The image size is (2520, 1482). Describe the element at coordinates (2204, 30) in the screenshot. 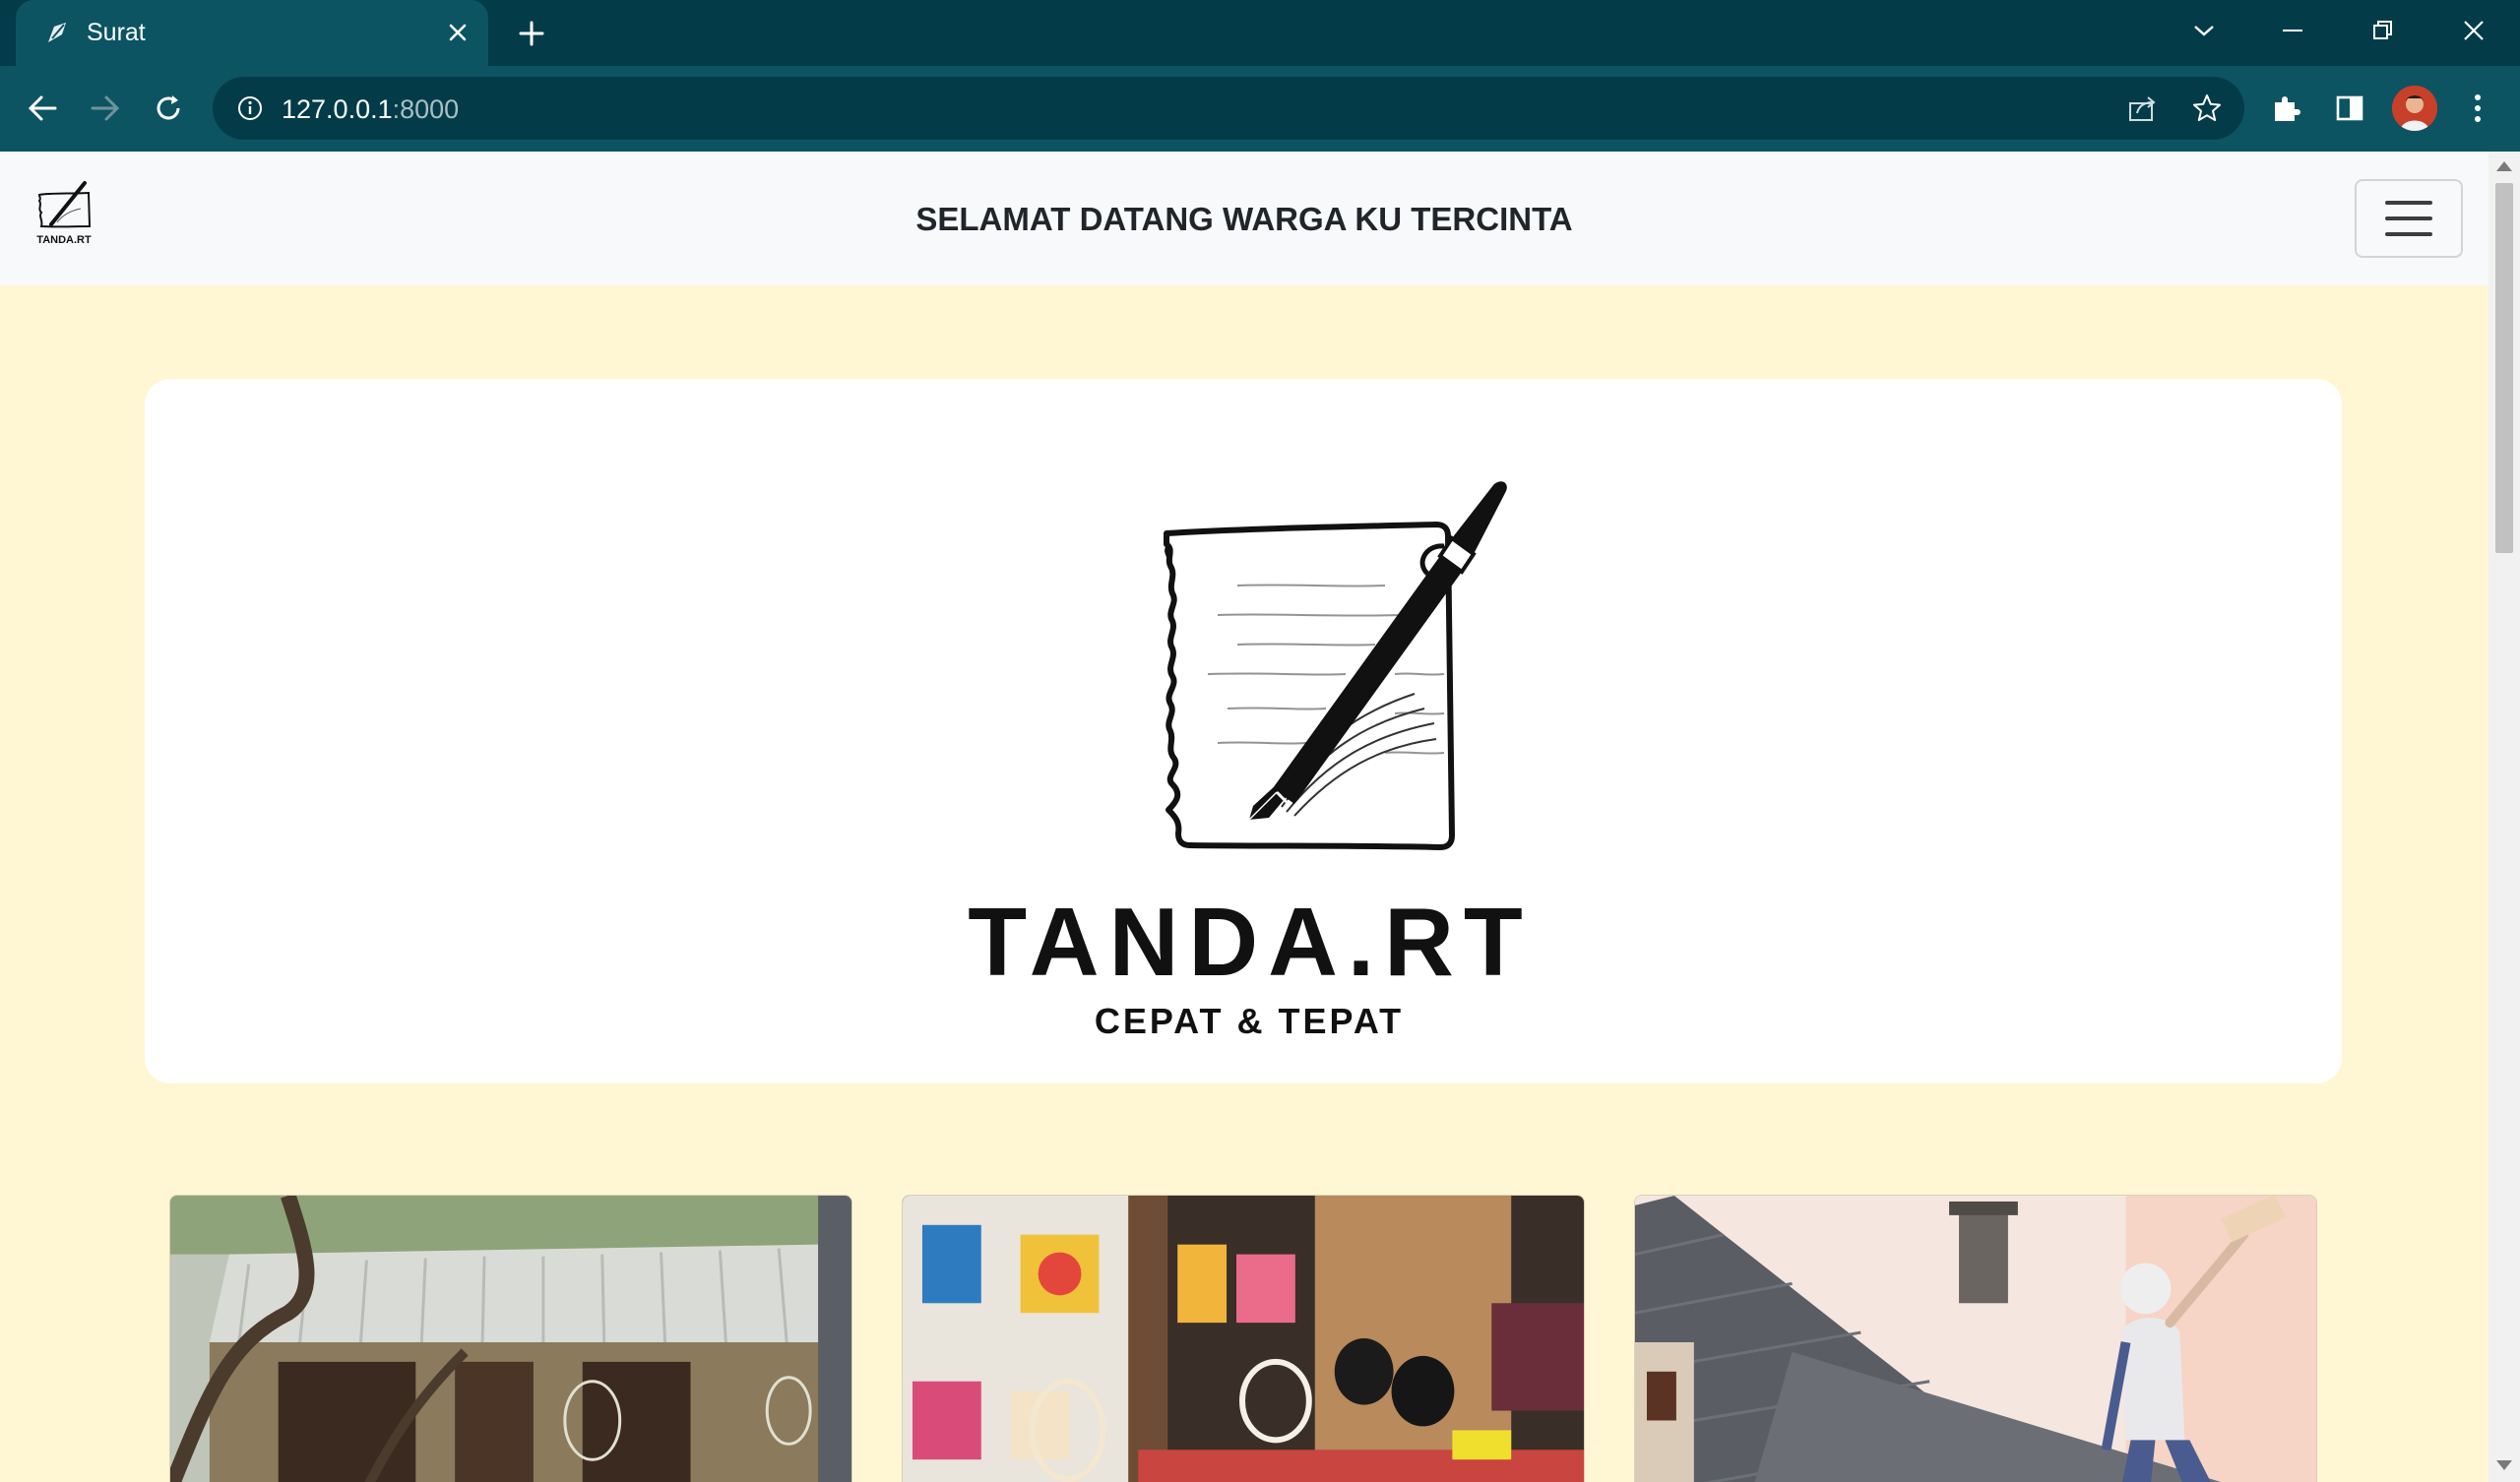

I see `tab-search-chevron-down-icon` at that location.